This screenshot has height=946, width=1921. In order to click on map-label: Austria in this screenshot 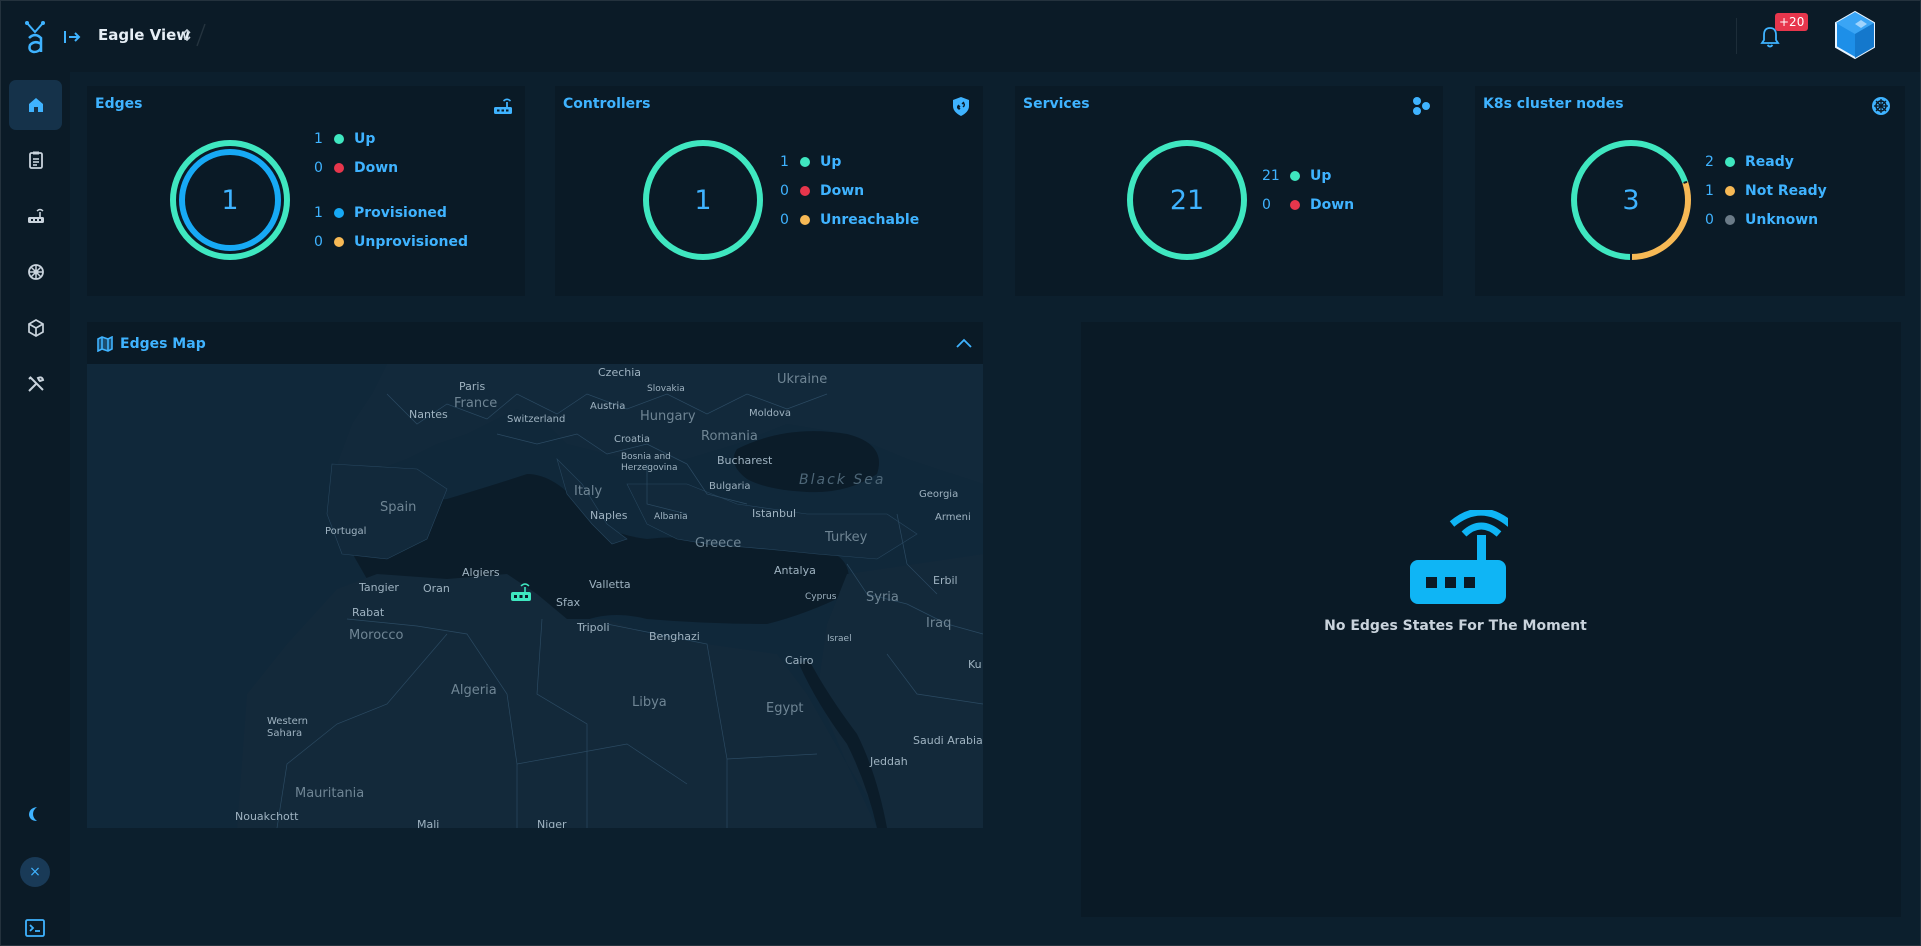, I will do `click(608, 406)`.